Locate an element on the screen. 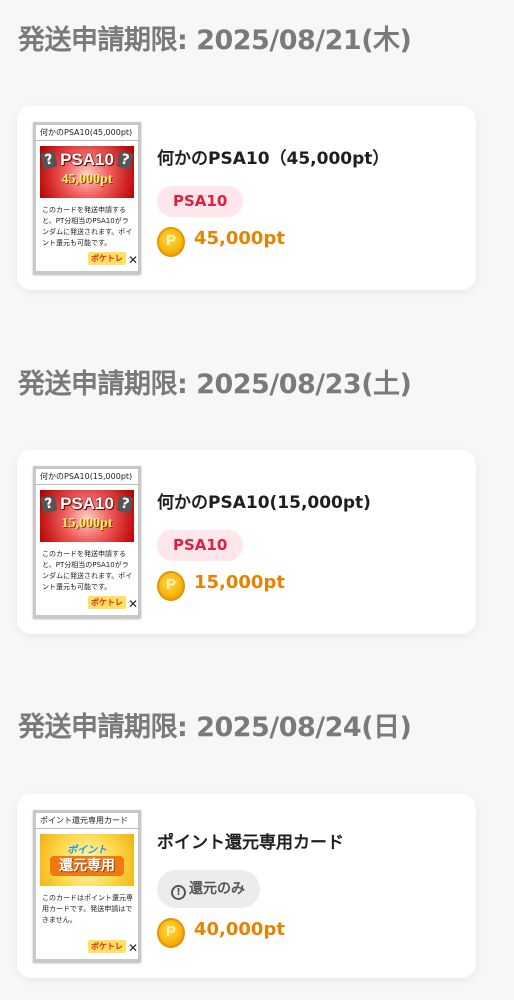  thumbnail-description: このカードはポイント還元専用カードです。発送申請はできません。 is located at coordinates (87, 909).